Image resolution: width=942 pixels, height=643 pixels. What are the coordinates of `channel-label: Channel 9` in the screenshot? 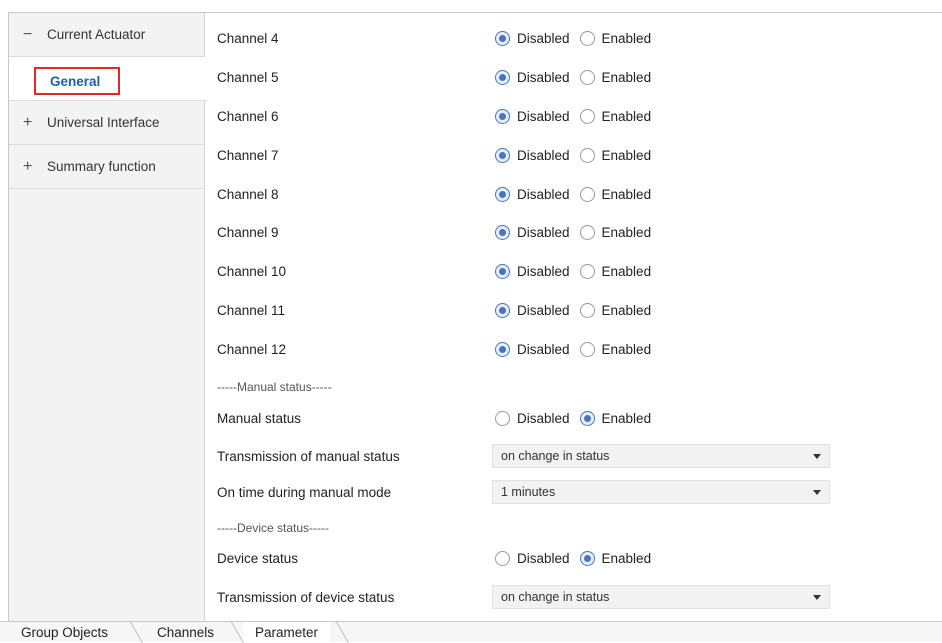 It's located at (248, 232).